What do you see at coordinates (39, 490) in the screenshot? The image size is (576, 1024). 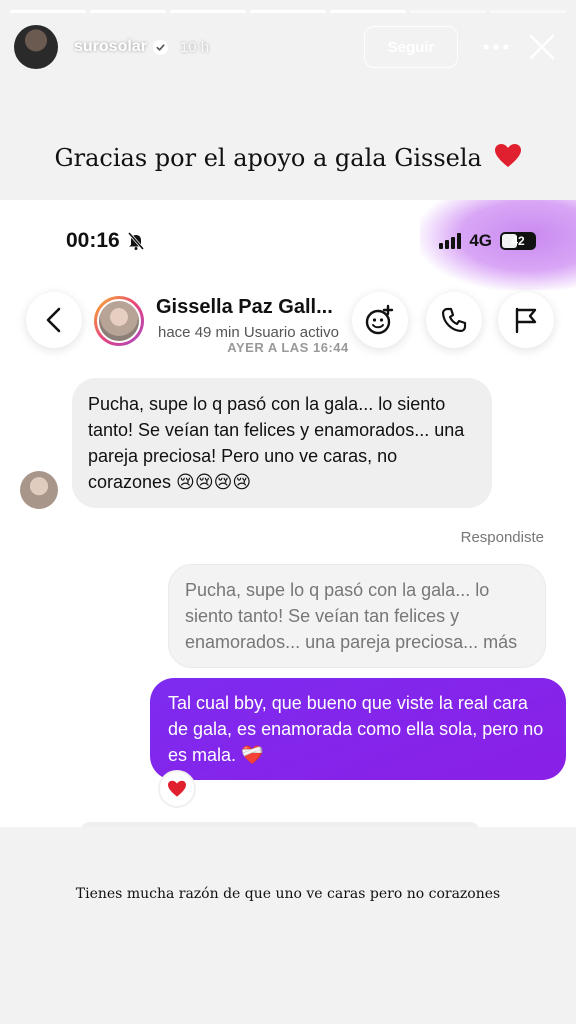 I see `sender-avatar` at bounding box center [39, 490].